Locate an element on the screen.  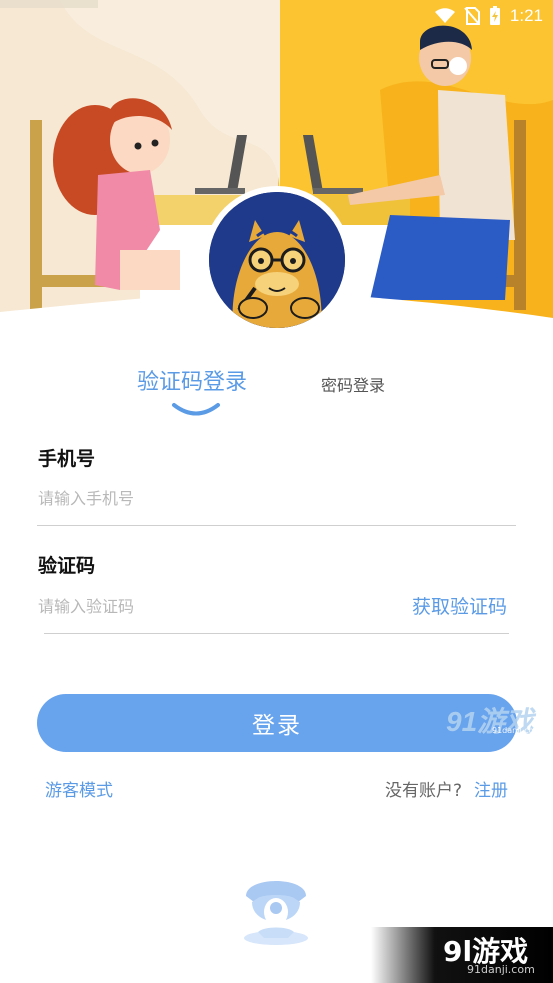
no-sim-icon is located at coordinates (472, 16).